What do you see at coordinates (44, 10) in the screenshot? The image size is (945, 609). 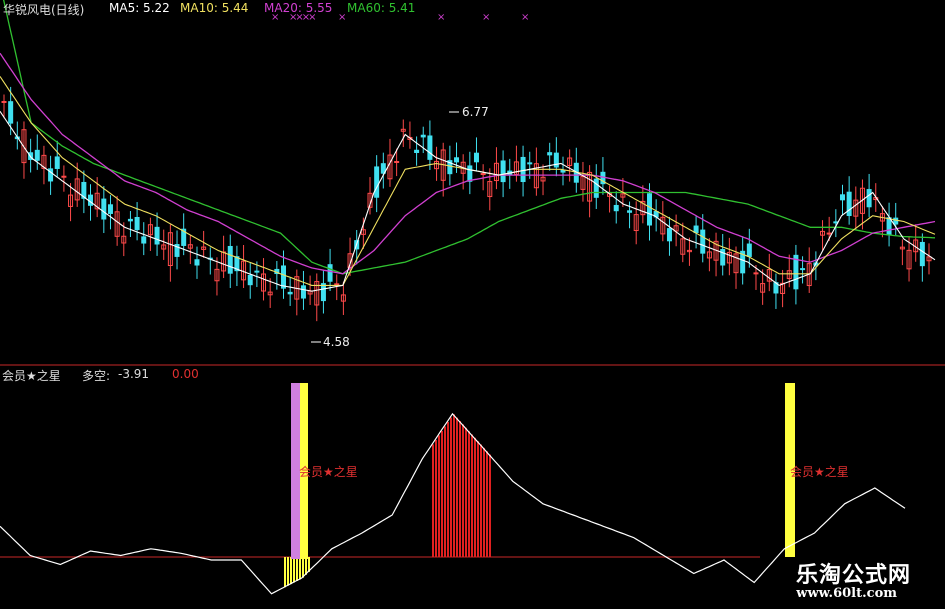 I see `stock-title: 华锐风电(日线)` at bounding box center [44, 10].